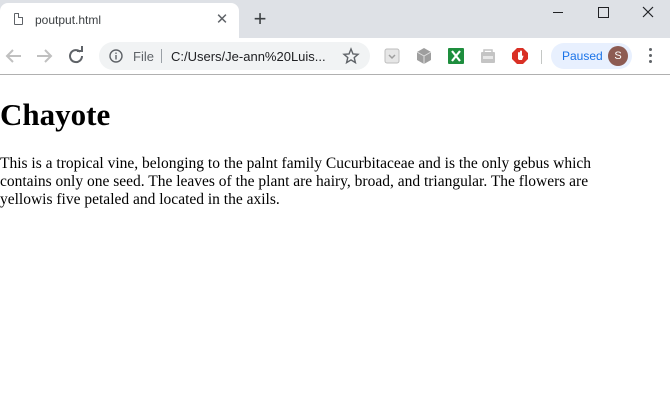 This screenshot has width=670, height=412. What do you see at coordinates (222, 20) in the screenshot?
I see `close-icon: ✕` at bounding box center [222, 20].